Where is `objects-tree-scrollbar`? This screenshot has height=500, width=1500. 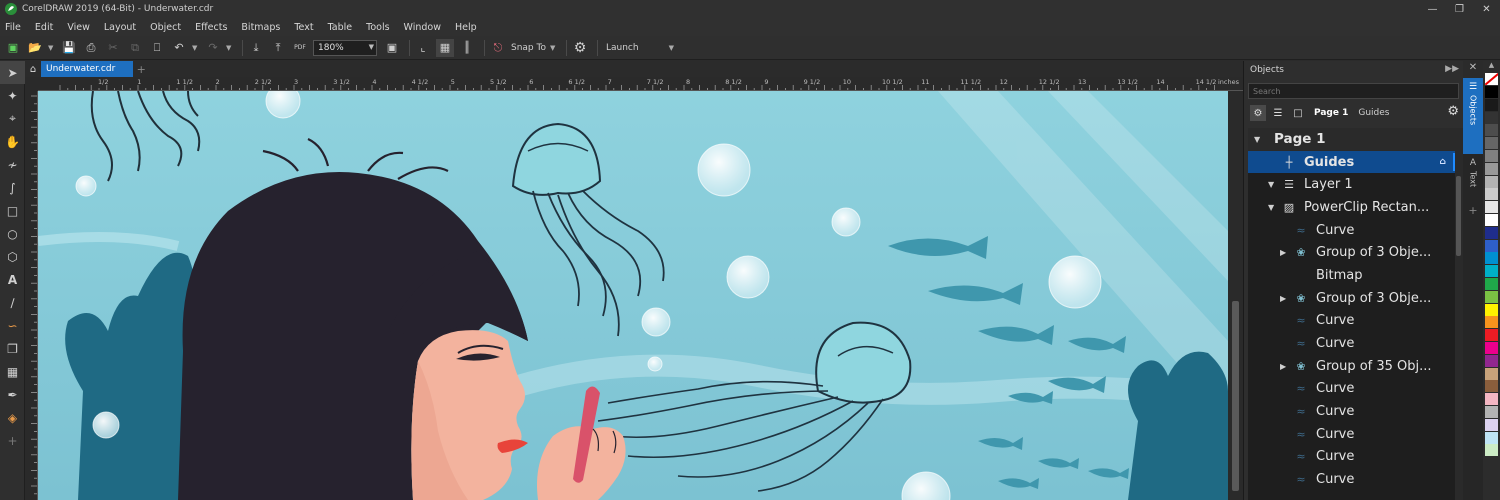 objects-tree-scrollbar is located at coordinates (1459, 314).